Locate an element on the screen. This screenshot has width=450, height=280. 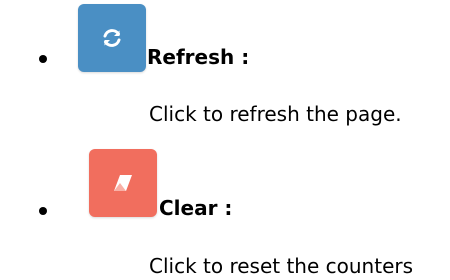
refresh-description: Click to refresh the page. is located at coordinates (275, 114).